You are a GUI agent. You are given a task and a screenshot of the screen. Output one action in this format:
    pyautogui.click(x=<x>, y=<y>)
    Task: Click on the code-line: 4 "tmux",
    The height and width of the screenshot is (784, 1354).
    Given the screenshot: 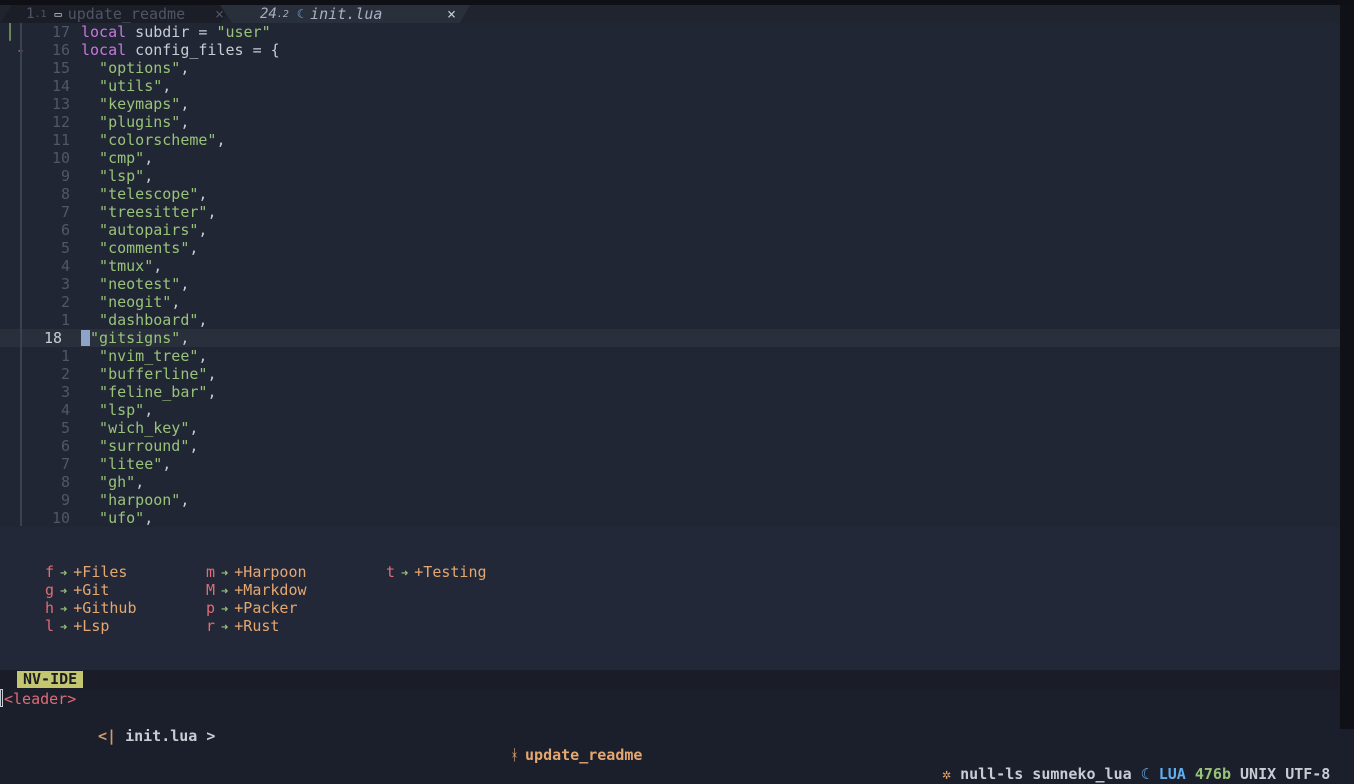 What is the action you would take?
    pyautogui.click(x=670, y=266)
    